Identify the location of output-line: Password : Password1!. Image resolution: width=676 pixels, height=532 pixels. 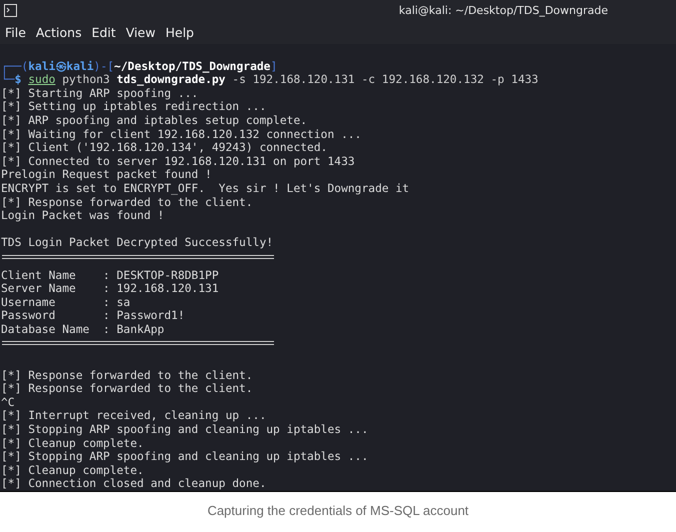
(93, 315).